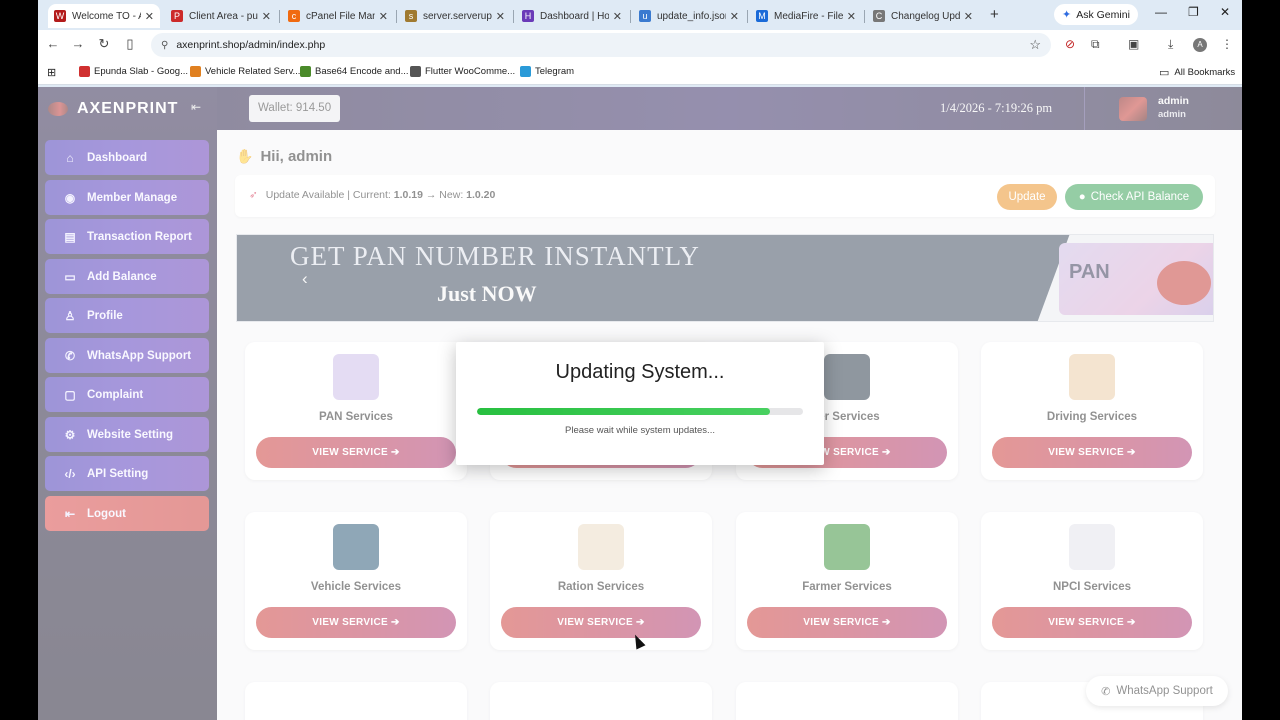  What do you see at coordinates (555, 71) in the screenshot?
I see `bookmark-label: Telegram` at bounding box center [555, 71].